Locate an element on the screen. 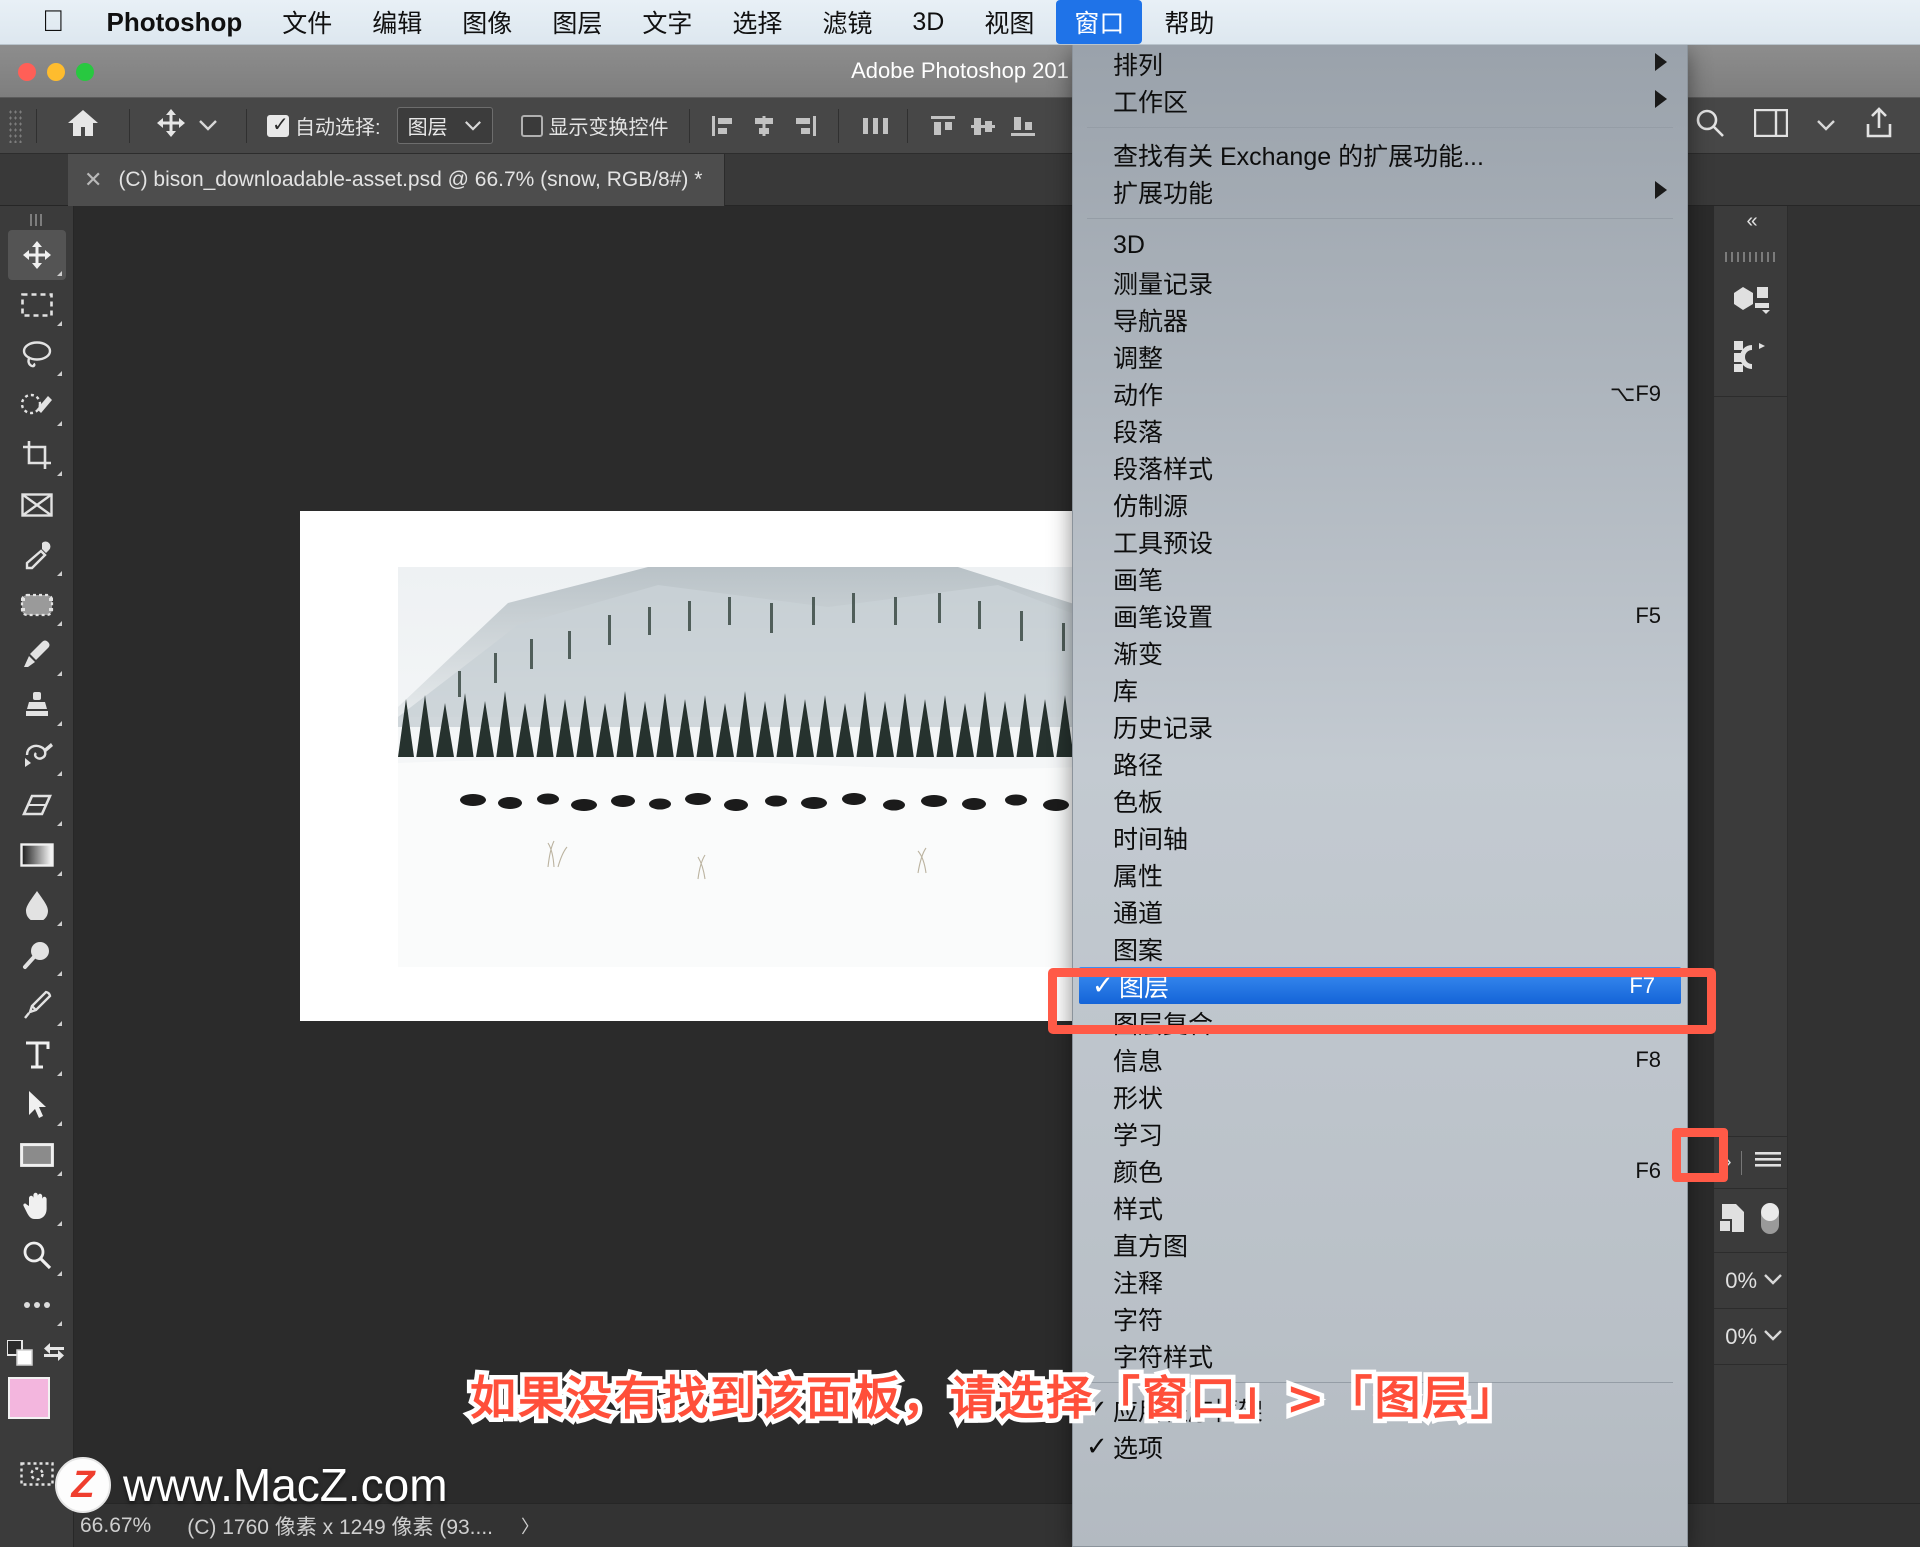  zoom-tool is located at coordinates (37, 1255).